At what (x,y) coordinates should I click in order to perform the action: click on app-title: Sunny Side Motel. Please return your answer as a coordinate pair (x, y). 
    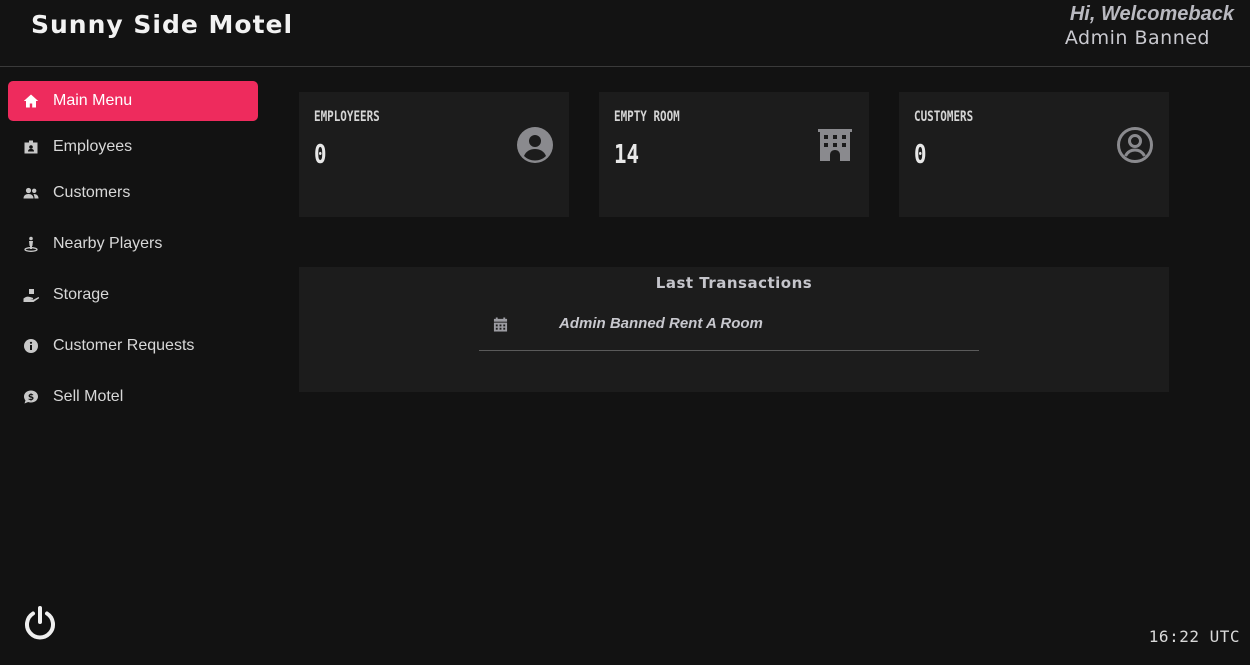
    Looking at the image, I should click on (162, 24).